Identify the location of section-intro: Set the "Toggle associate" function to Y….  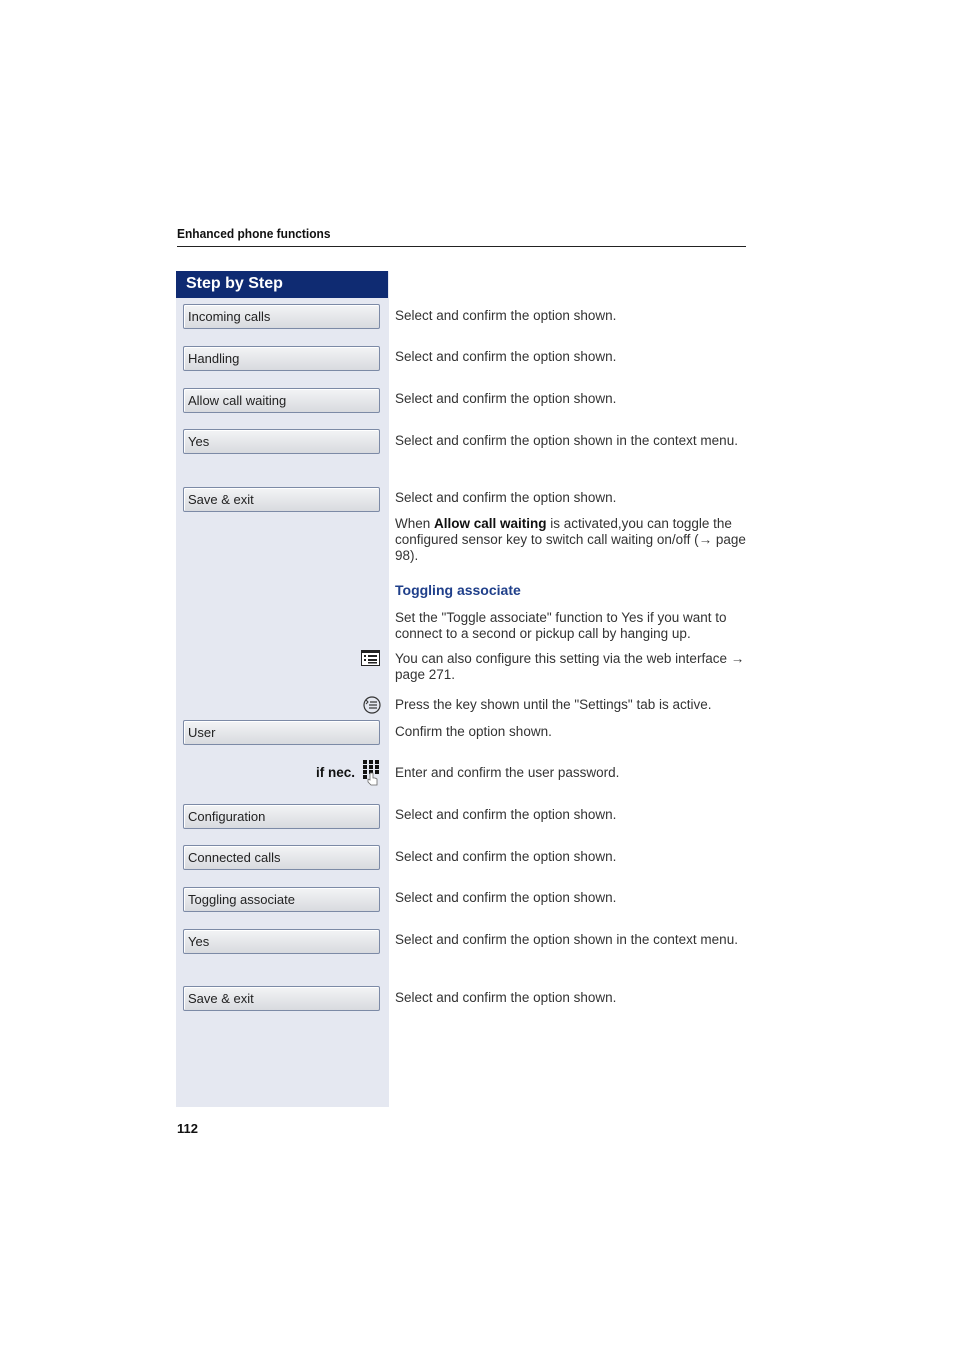
(561, 625).